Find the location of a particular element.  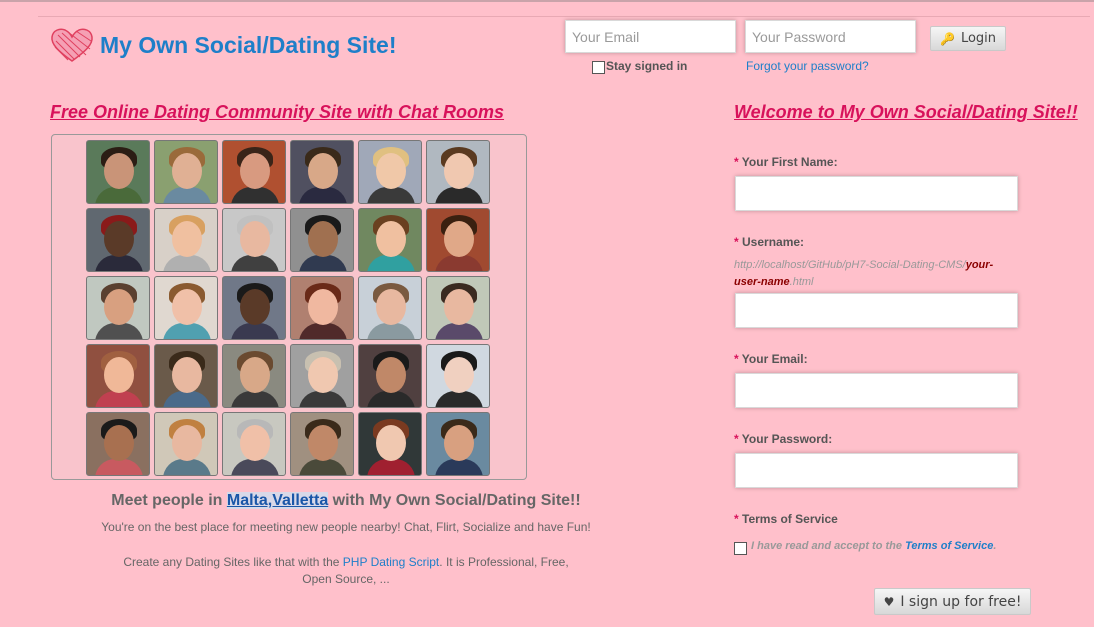

first-name-field is located at coordinates (876, 193).